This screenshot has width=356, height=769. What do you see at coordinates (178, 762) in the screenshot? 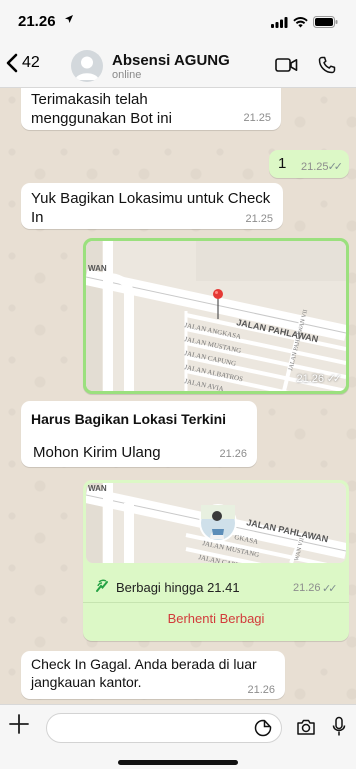
I see `home-indicator` at bounding box center [178, 762].